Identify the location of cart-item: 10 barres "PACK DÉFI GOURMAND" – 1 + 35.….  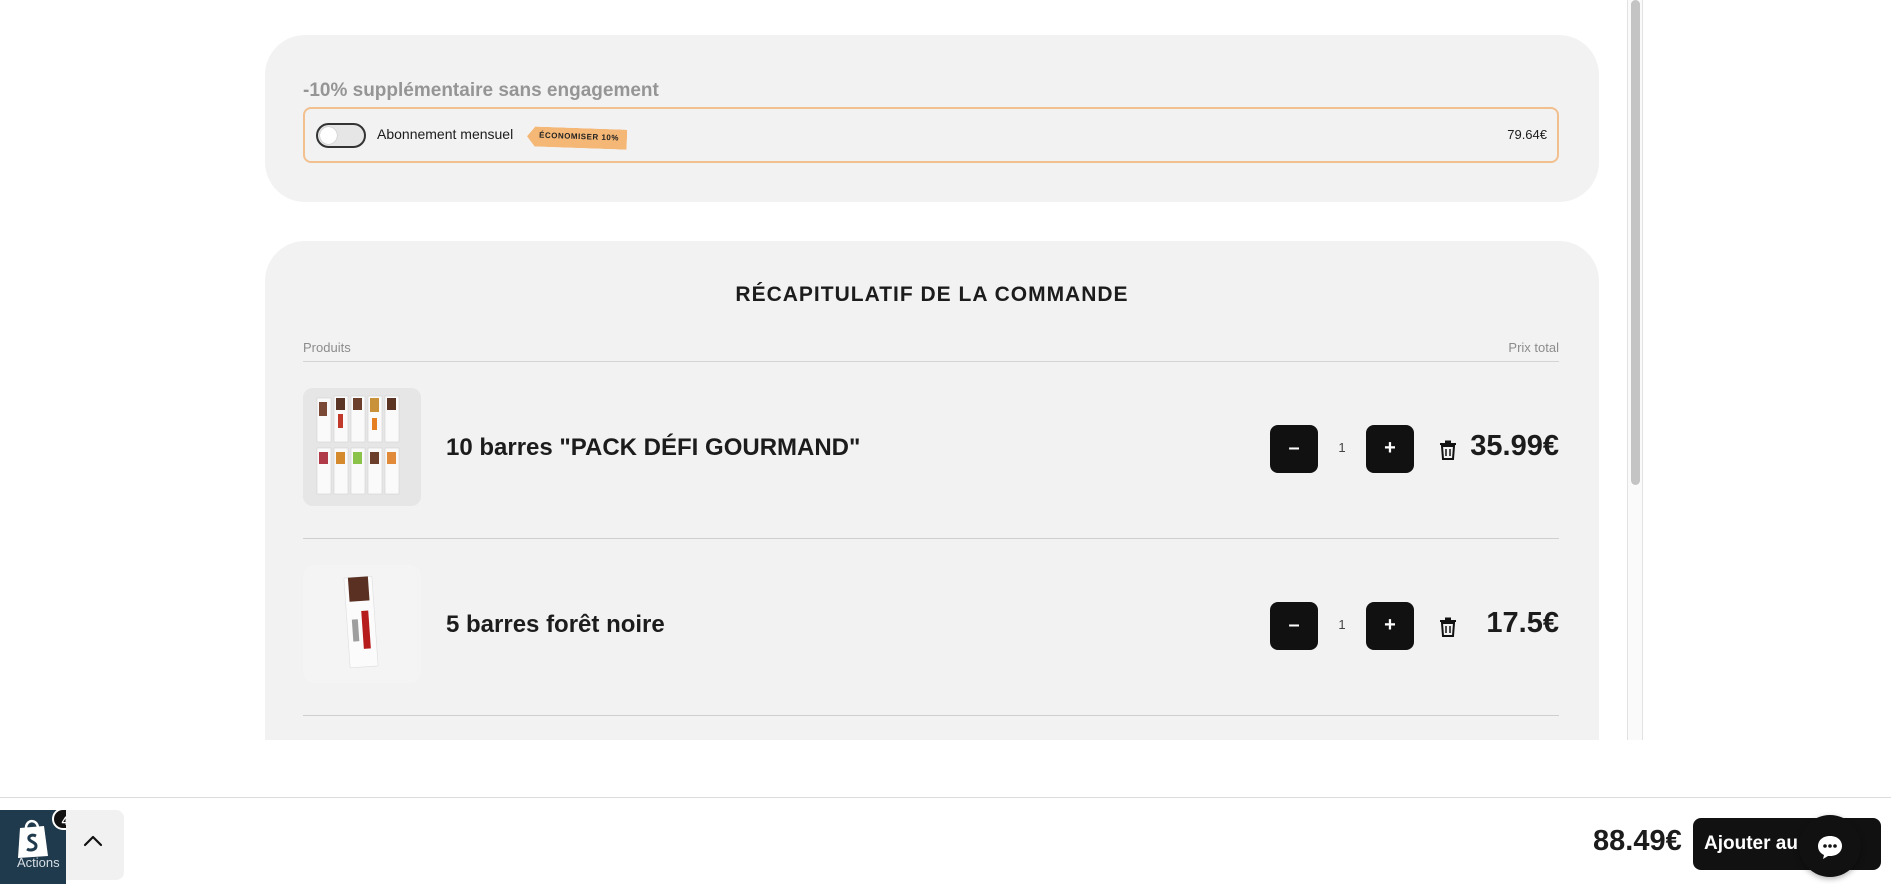
(931, 450).